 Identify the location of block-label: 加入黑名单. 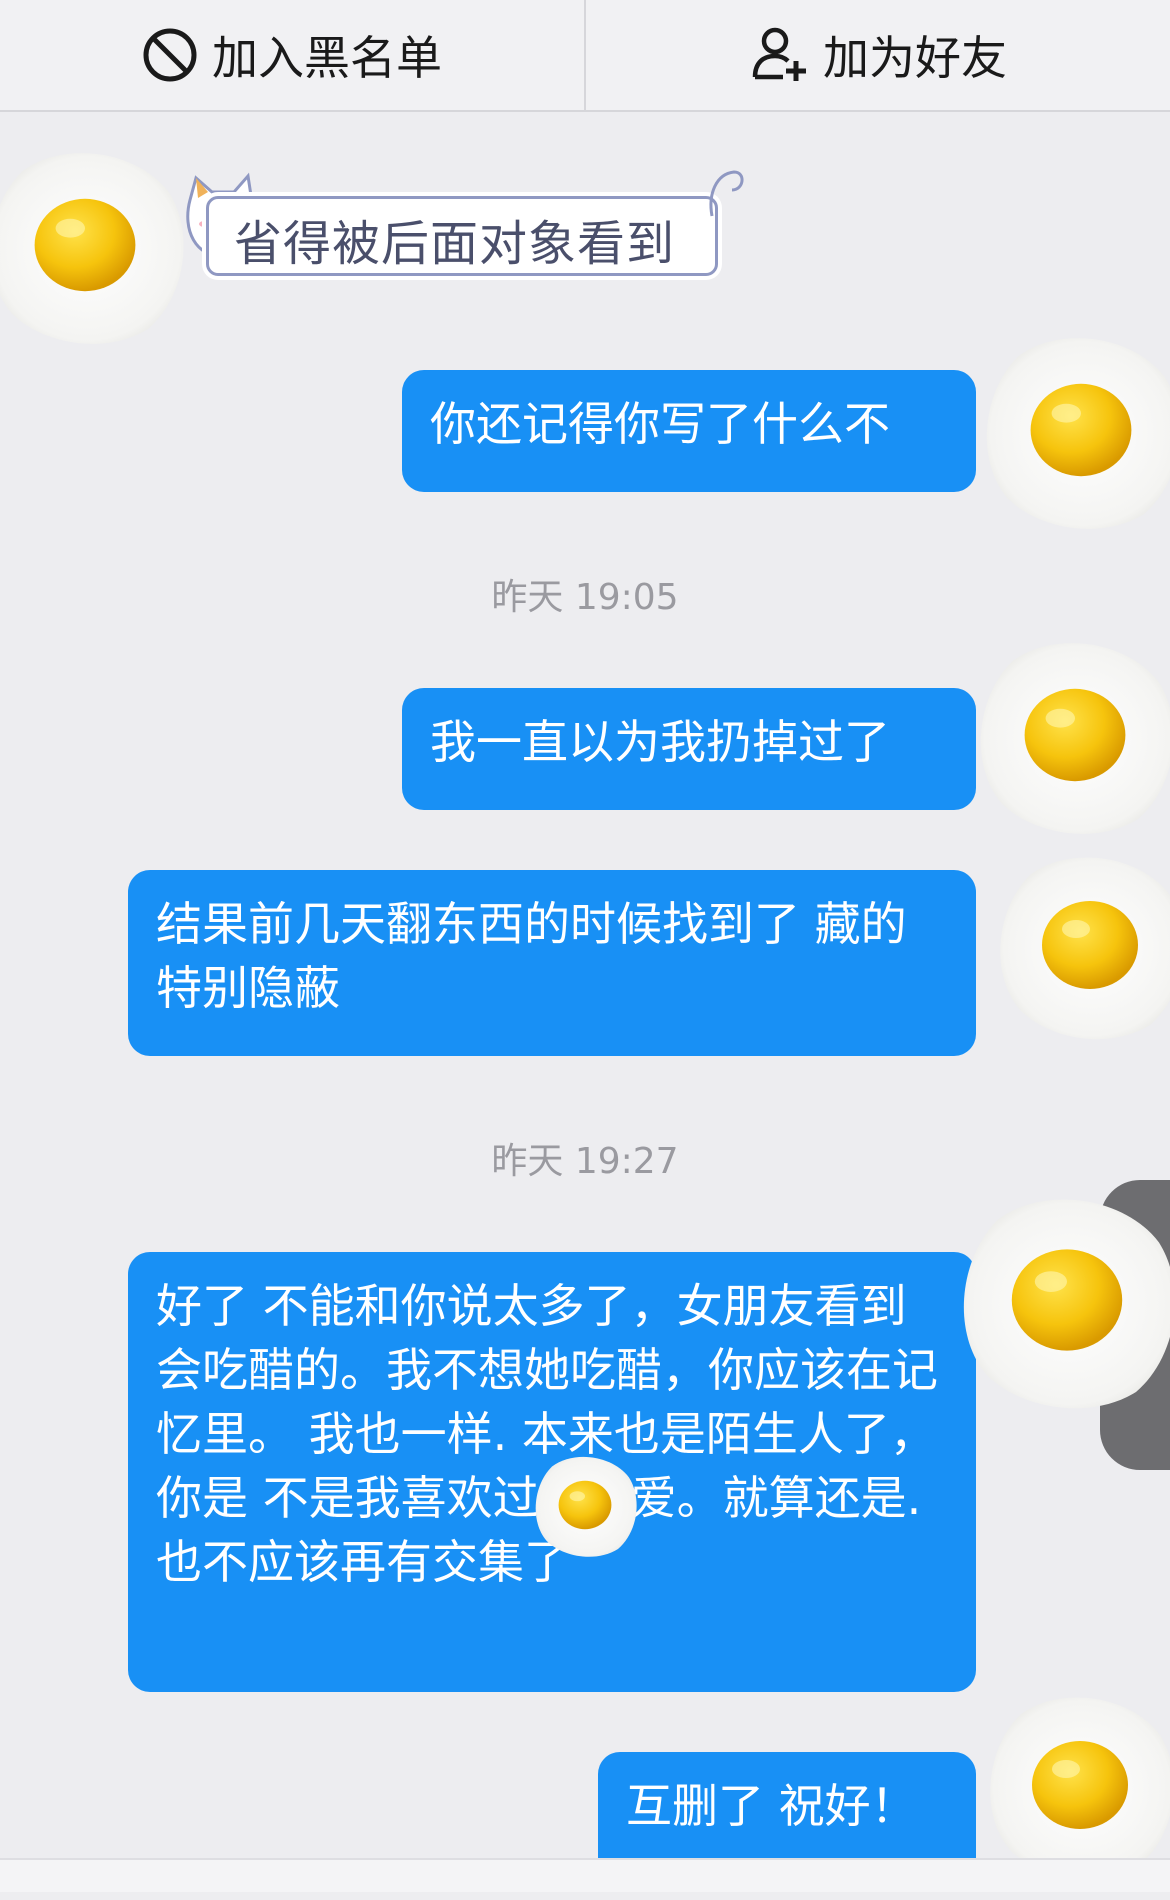
(327, 58).